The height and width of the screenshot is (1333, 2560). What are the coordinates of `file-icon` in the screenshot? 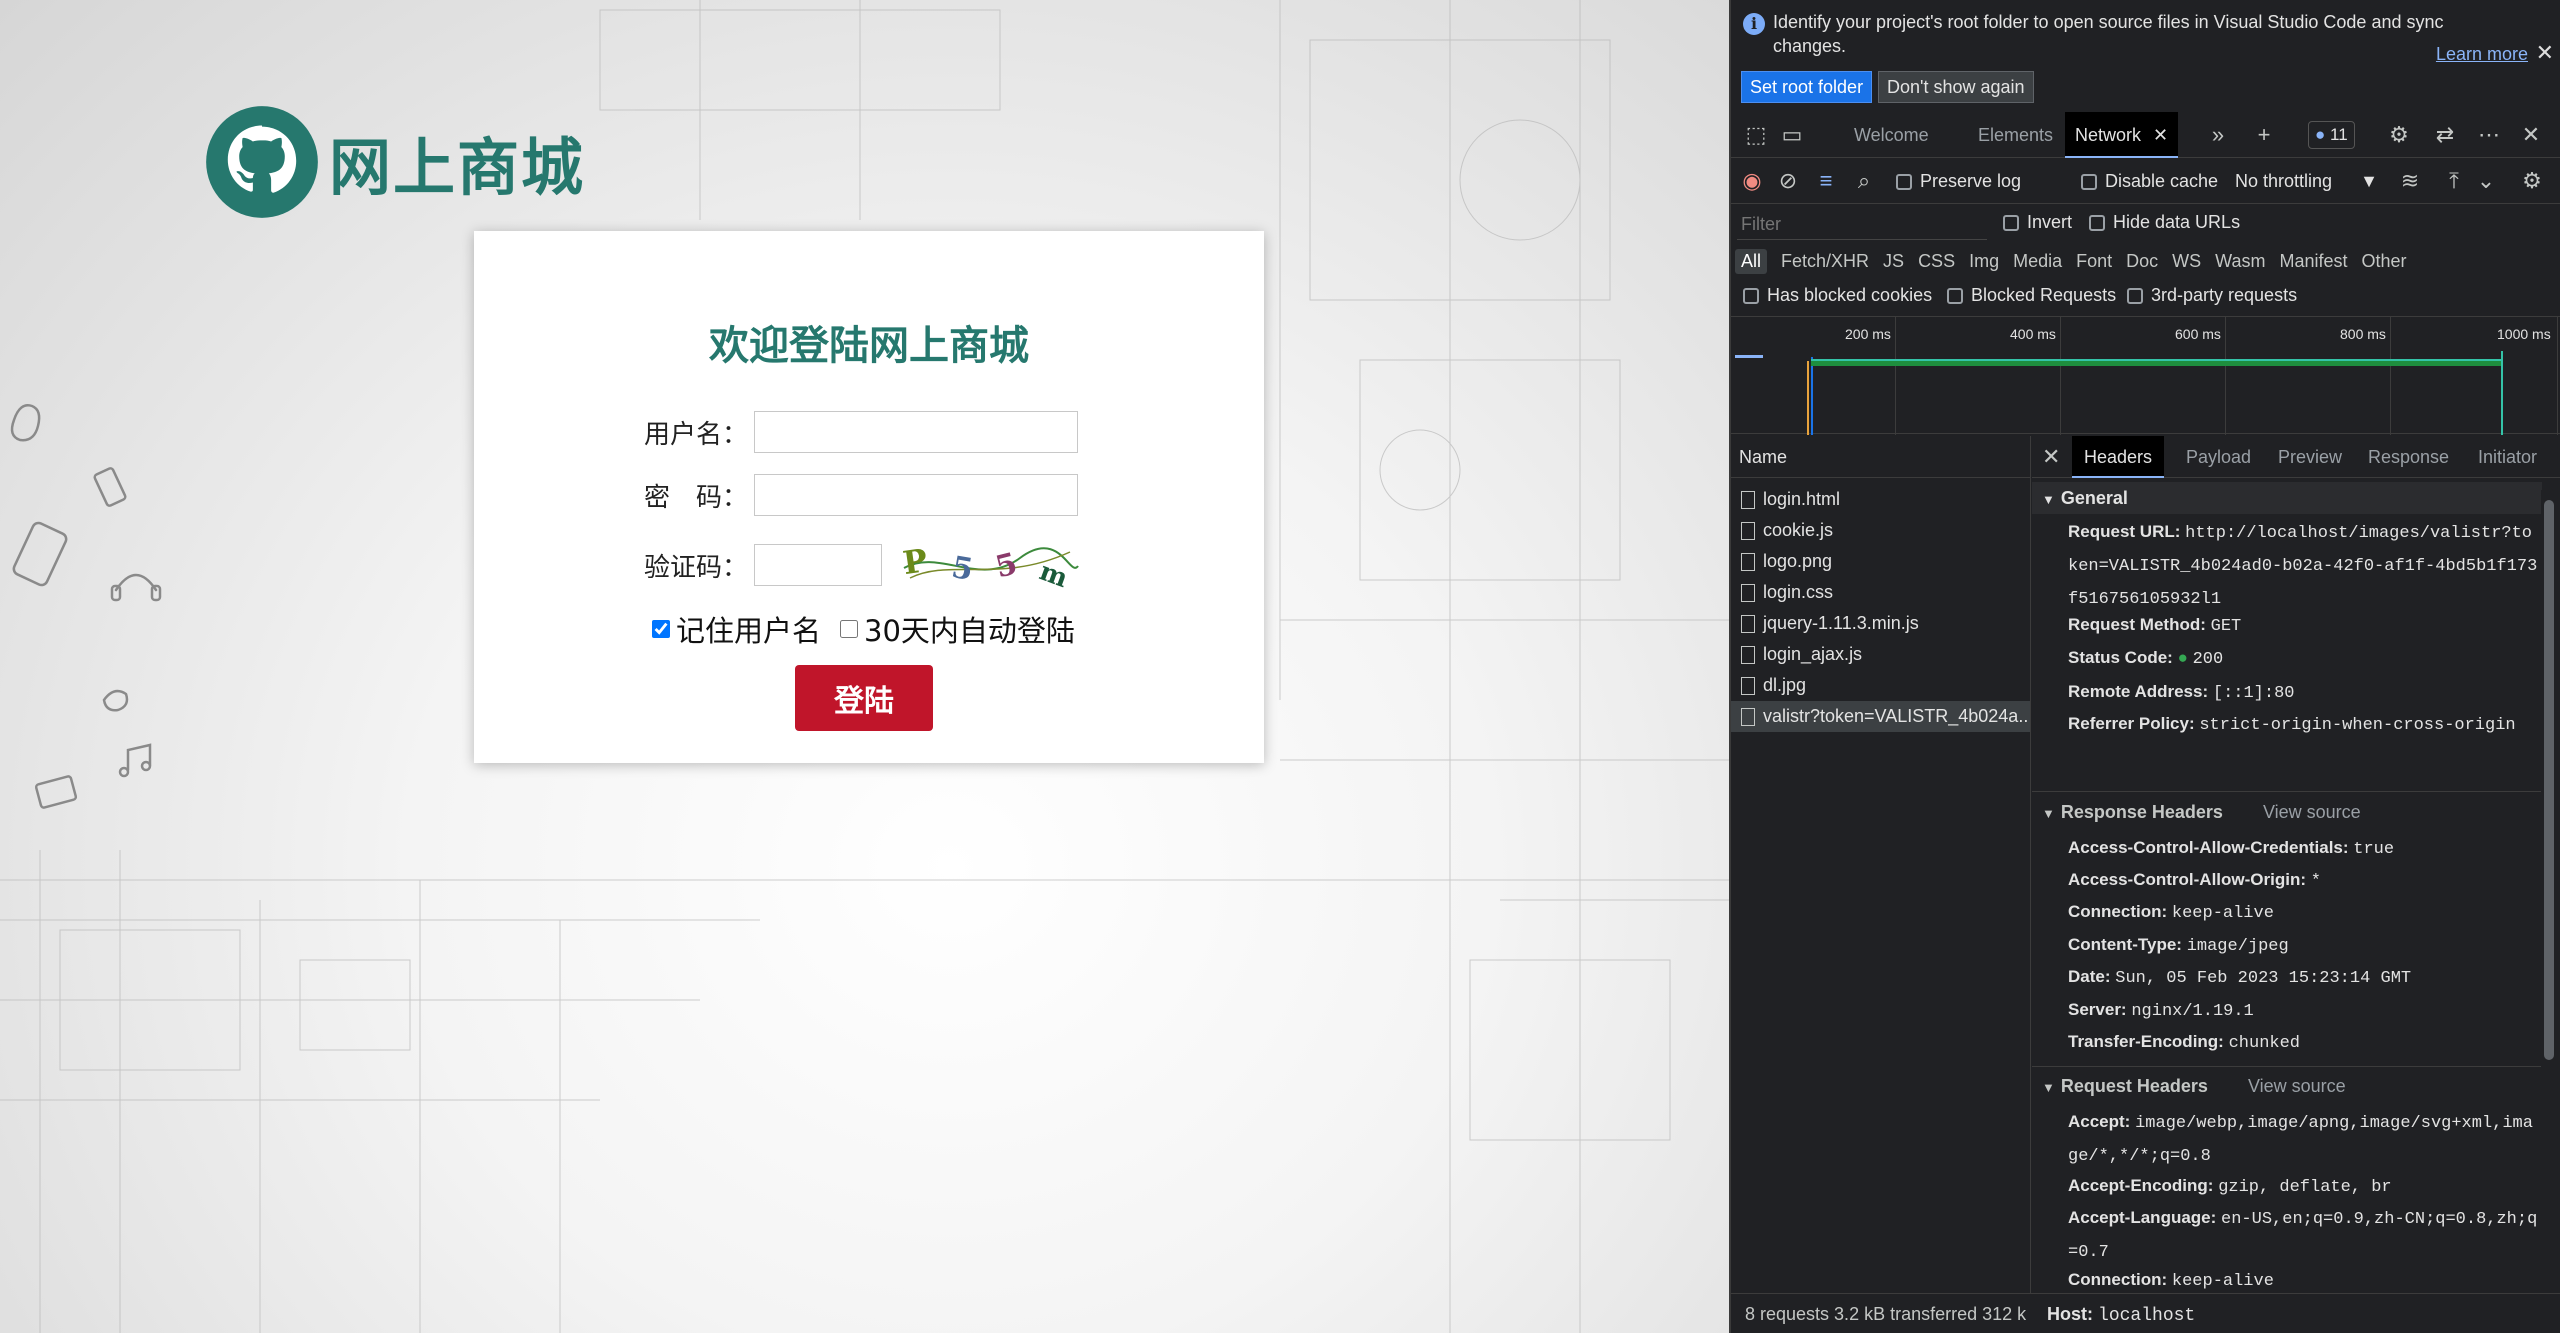 It's located at (1748, 561).